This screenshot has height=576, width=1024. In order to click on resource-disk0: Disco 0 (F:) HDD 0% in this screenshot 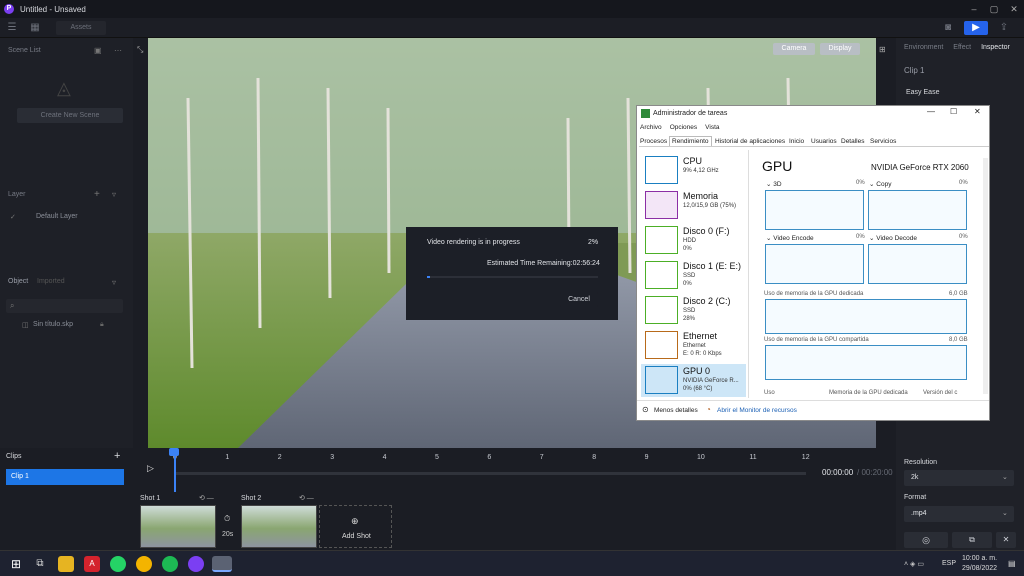, I will do `click(693, 240)`.